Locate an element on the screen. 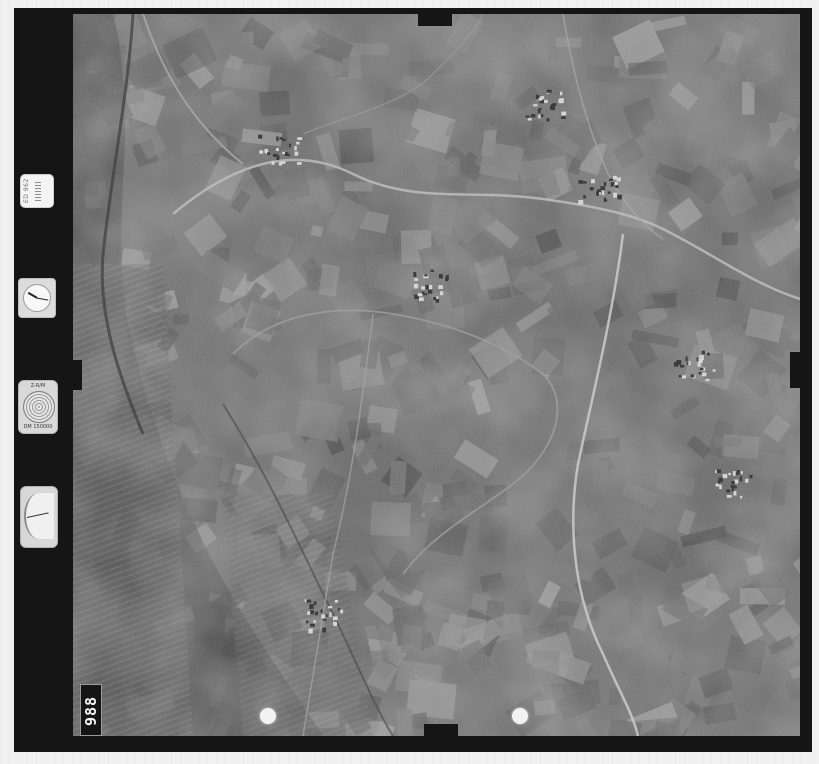 The width and height of the screenshot is (819, 764). altimeter: Z-R/M DM 150000 is located at coordinates (38, 407).